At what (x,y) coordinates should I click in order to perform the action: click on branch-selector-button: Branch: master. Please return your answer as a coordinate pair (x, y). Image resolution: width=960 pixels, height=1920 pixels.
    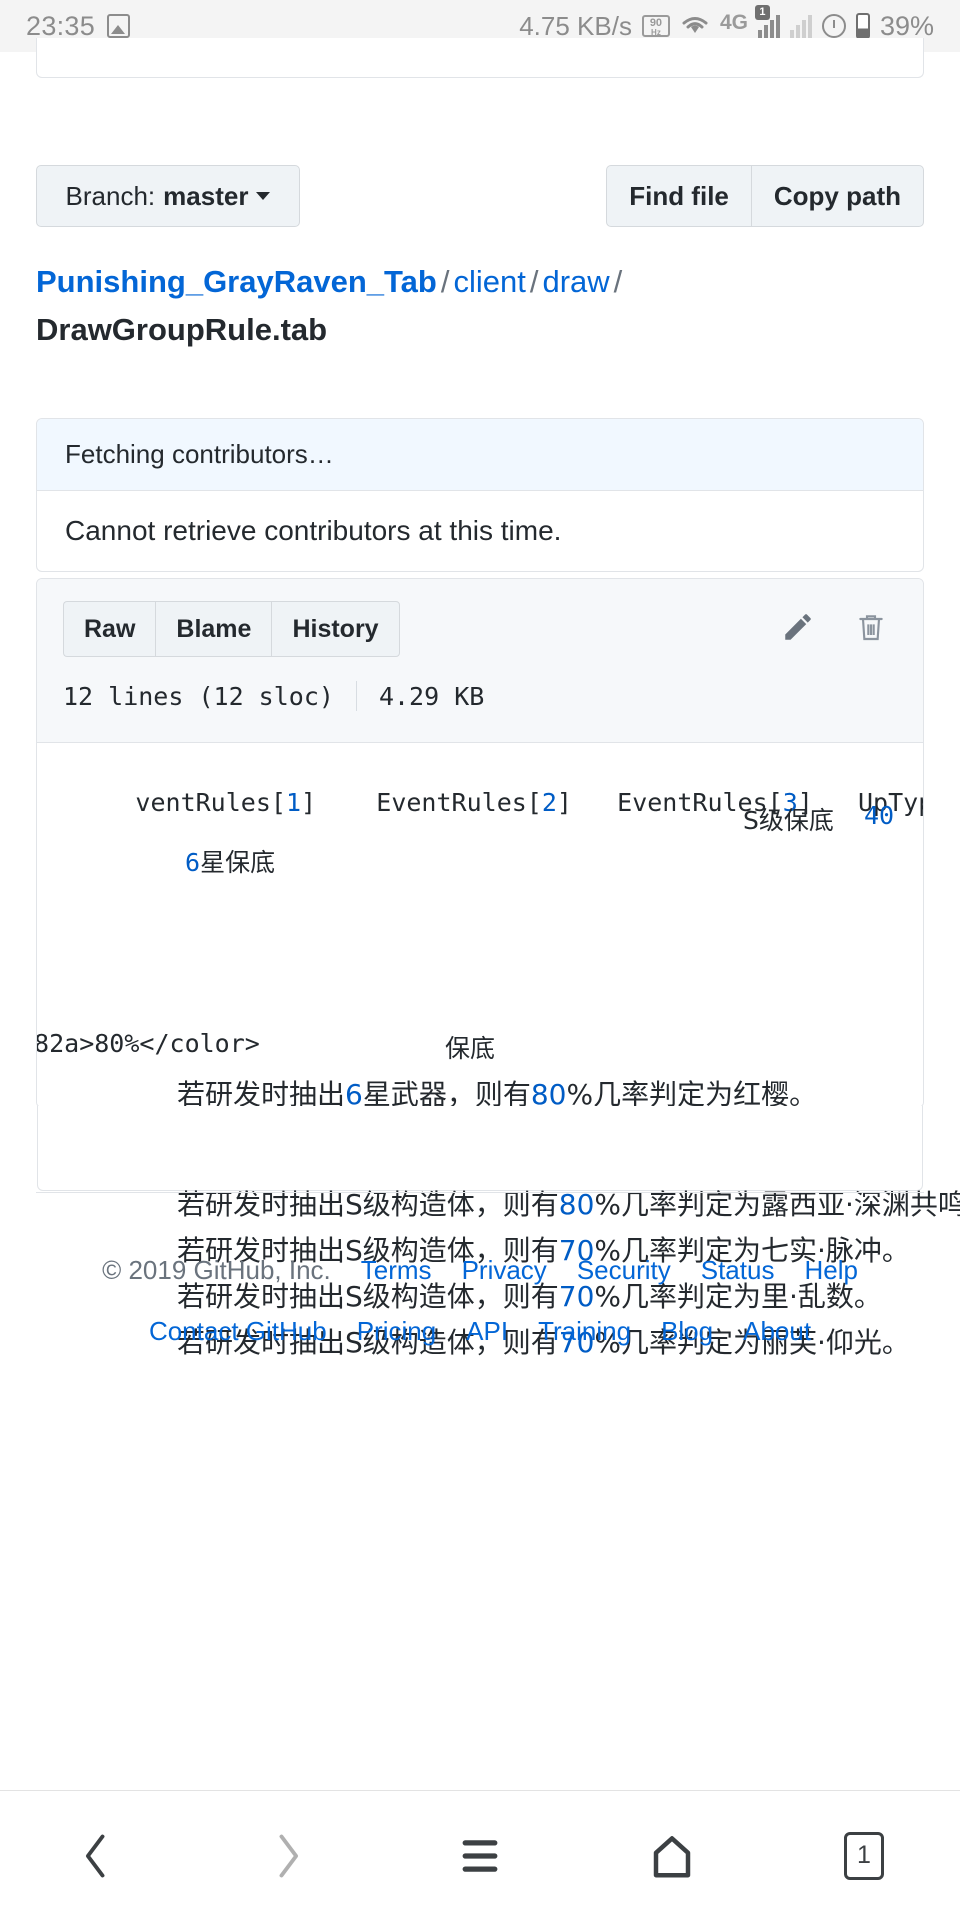
    Looking at the image, I should click on (168, 196).